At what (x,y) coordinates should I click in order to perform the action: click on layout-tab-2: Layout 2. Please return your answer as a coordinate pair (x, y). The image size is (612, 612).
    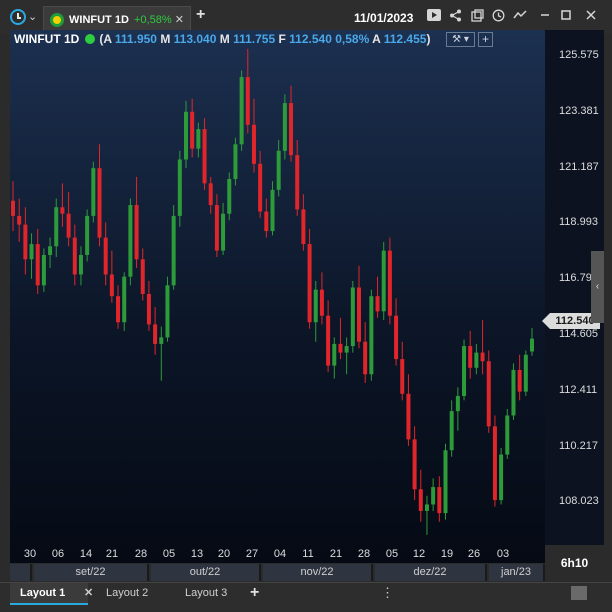
    Looking at the image, I should click on (127, 594).